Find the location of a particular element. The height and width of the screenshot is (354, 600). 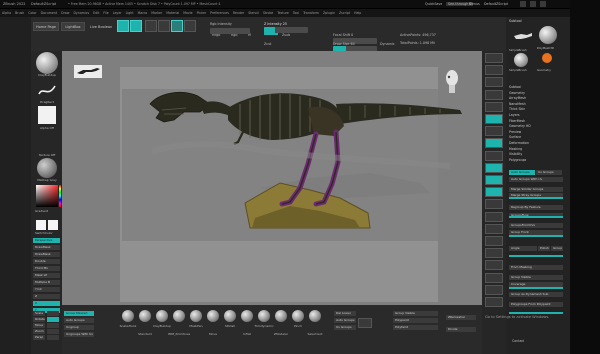

bottom-mid-button-4: Polypaint is located at coordinates (415, 320).